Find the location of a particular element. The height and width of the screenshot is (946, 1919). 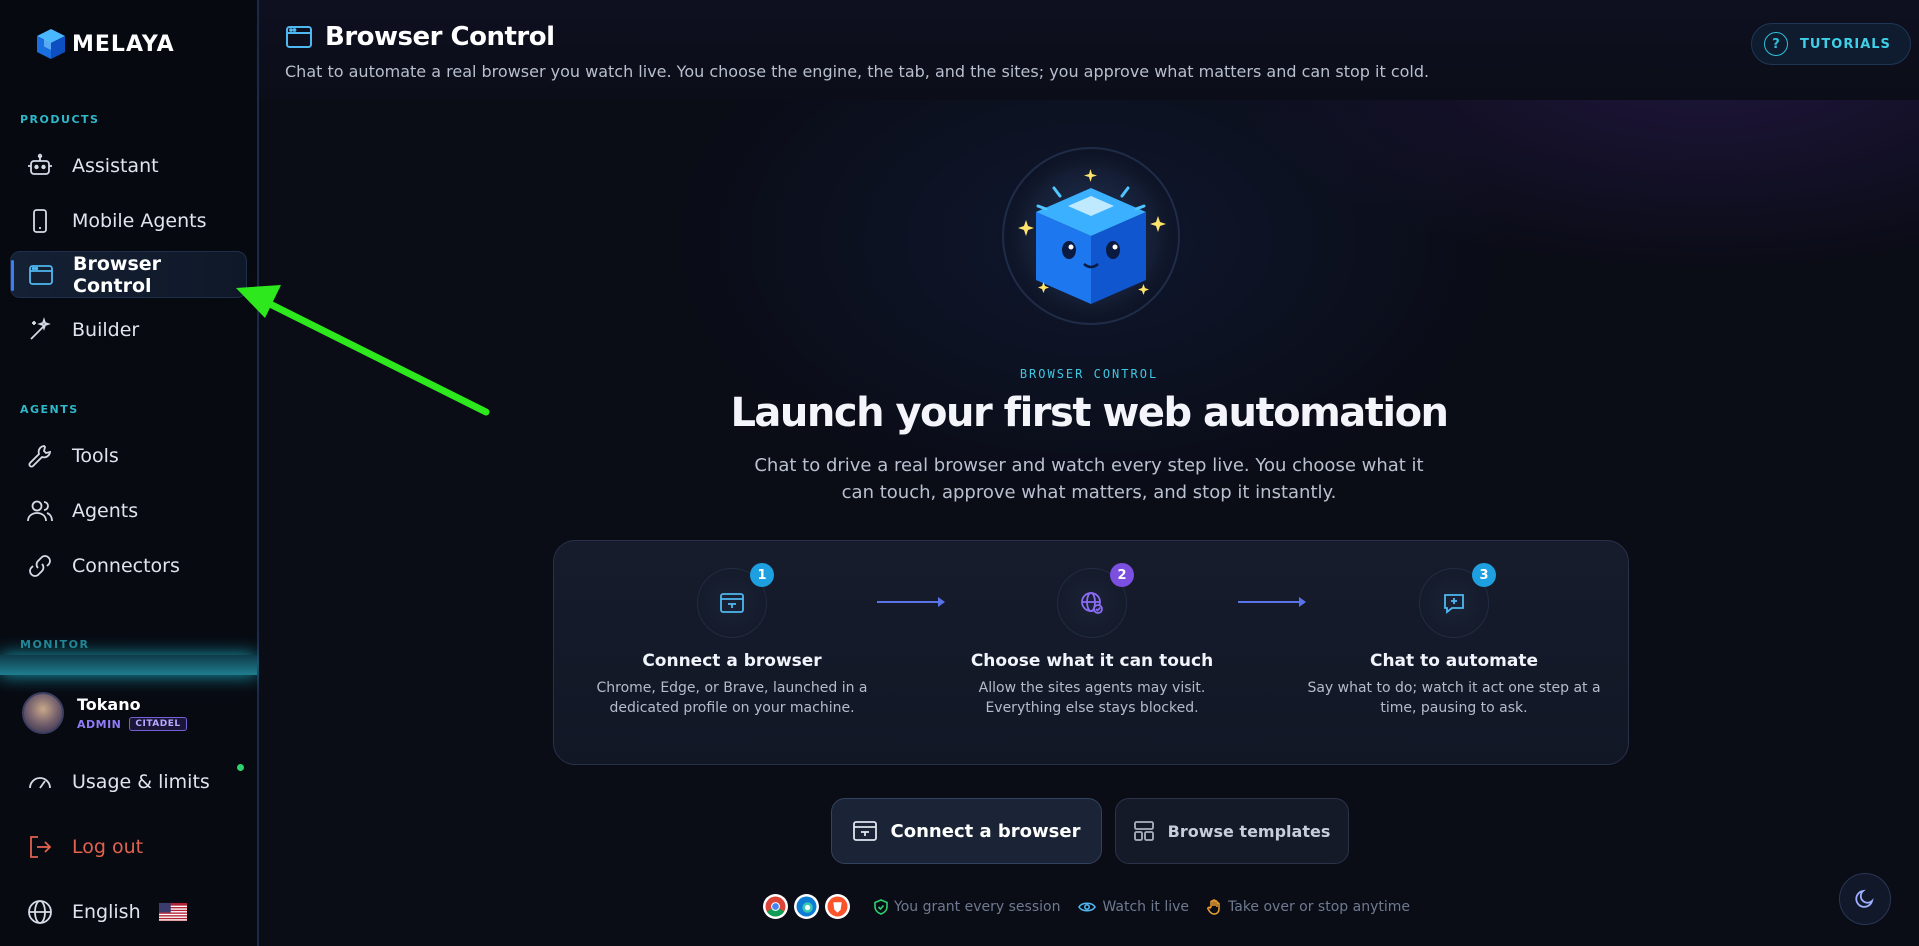

sidebar-item-mobile-agents: Mobile Agents is located at coordinates (128, 220).